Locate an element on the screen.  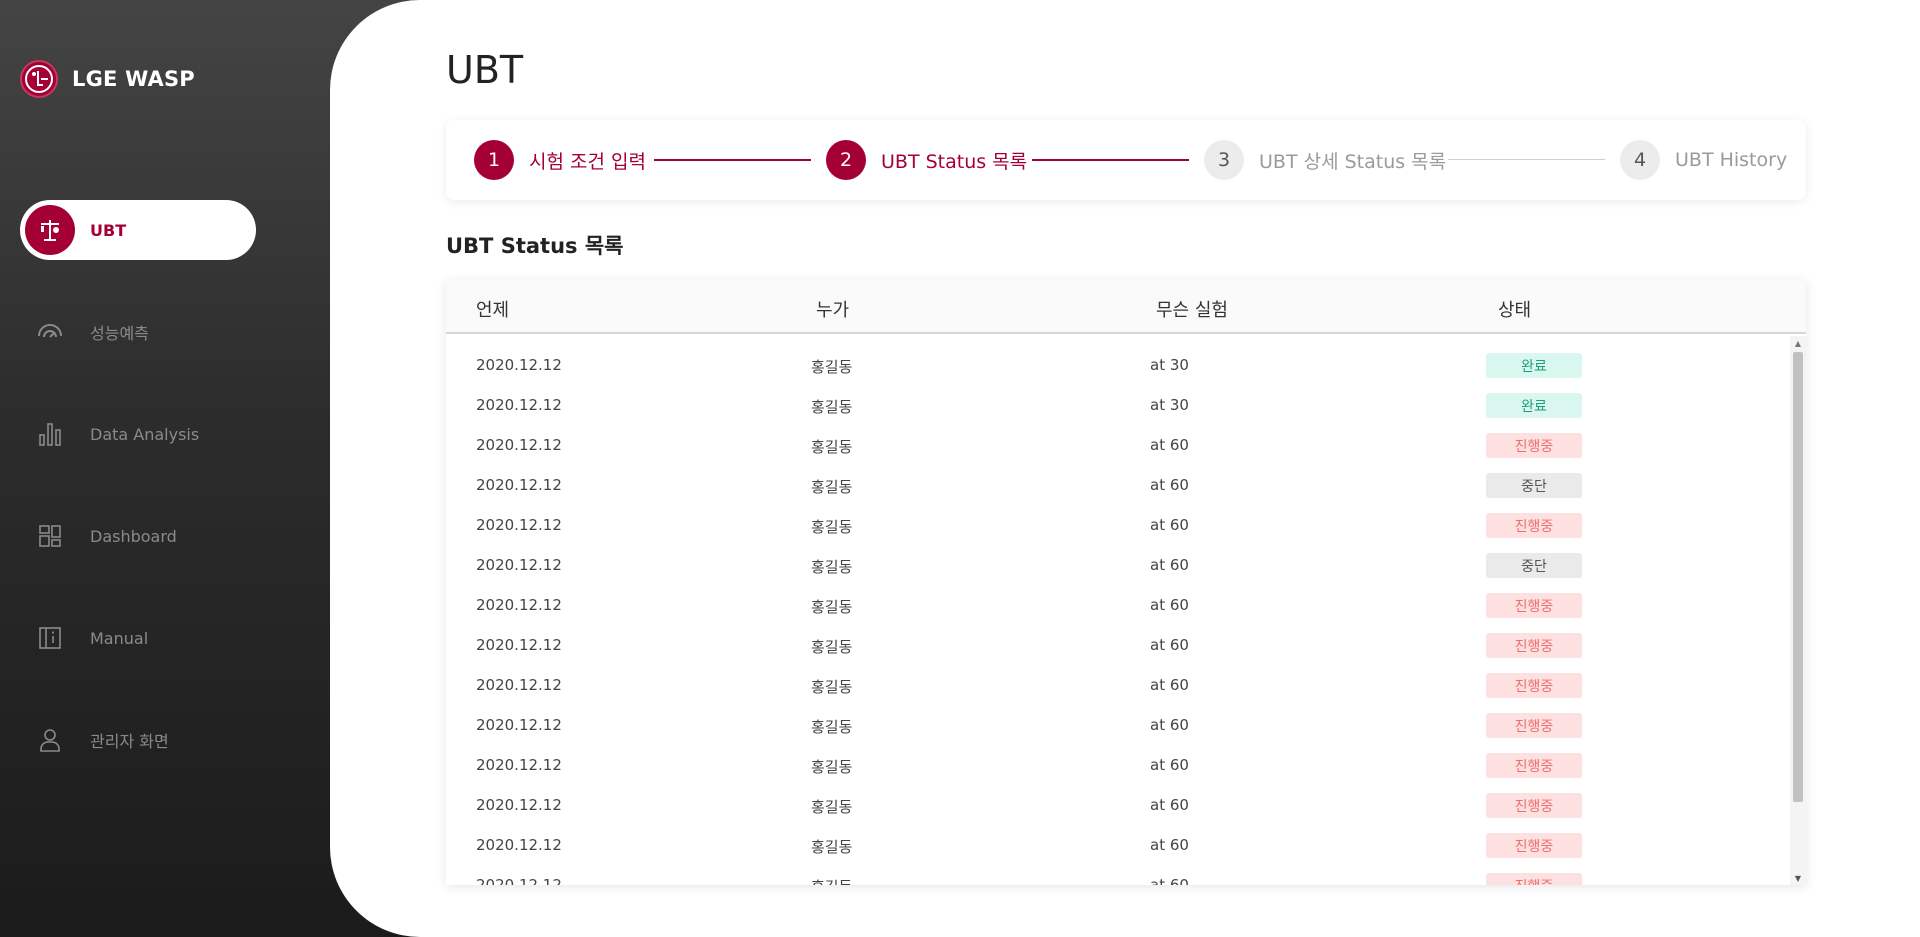
sidebar-item-admin: 관리자 화면 is located at coordinates (138, 740).